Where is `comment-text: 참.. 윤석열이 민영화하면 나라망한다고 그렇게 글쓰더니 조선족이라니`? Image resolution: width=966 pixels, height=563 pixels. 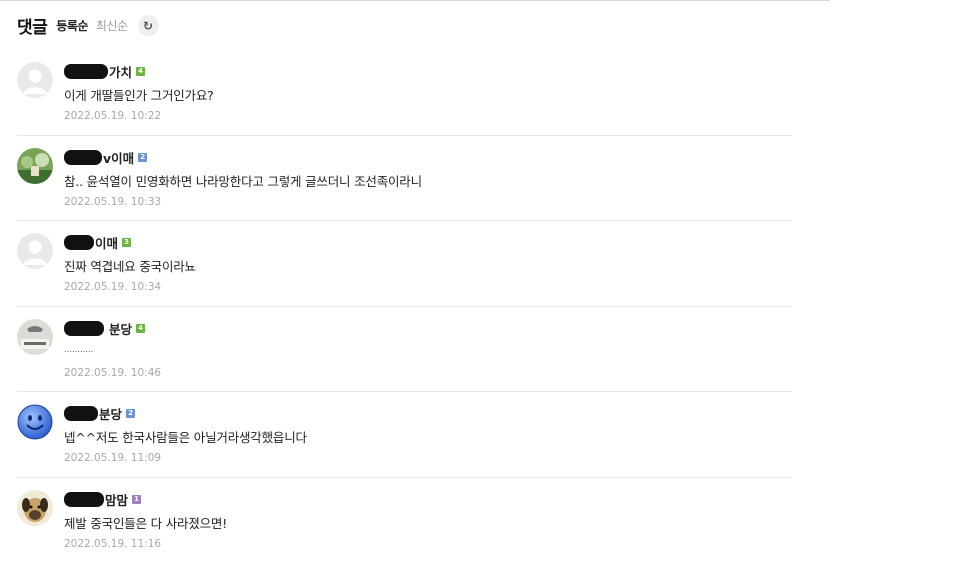 comment-text: 참.. 윤석열이 민영화하면 나라망한다고 그렇게 글쓰더니 조선족이라니 is located at coordinates (243, 180).